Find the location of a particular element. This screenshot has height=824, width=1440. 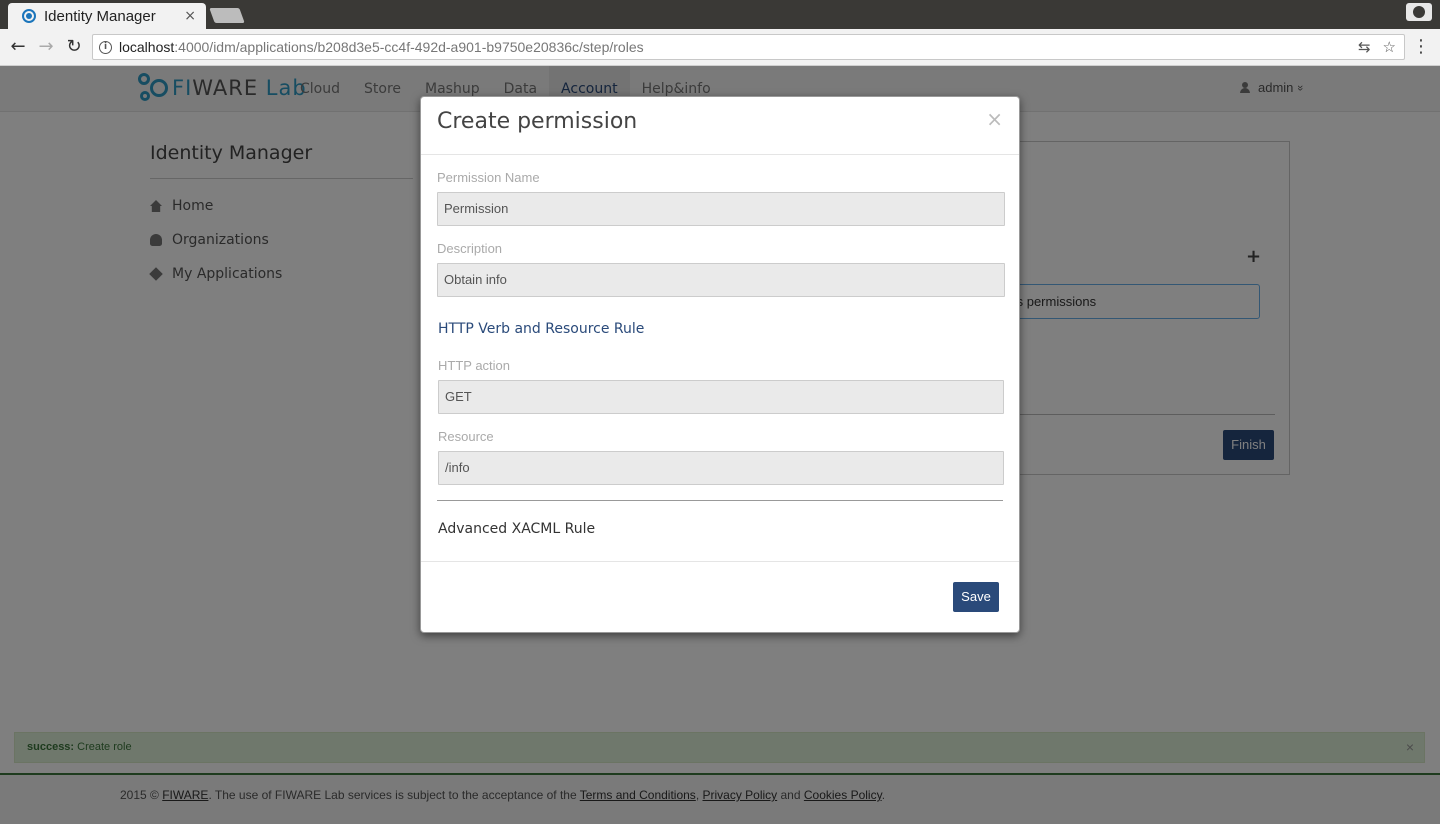

bookmark-star-icon: ☆ is located at coordinates (1389, 47).